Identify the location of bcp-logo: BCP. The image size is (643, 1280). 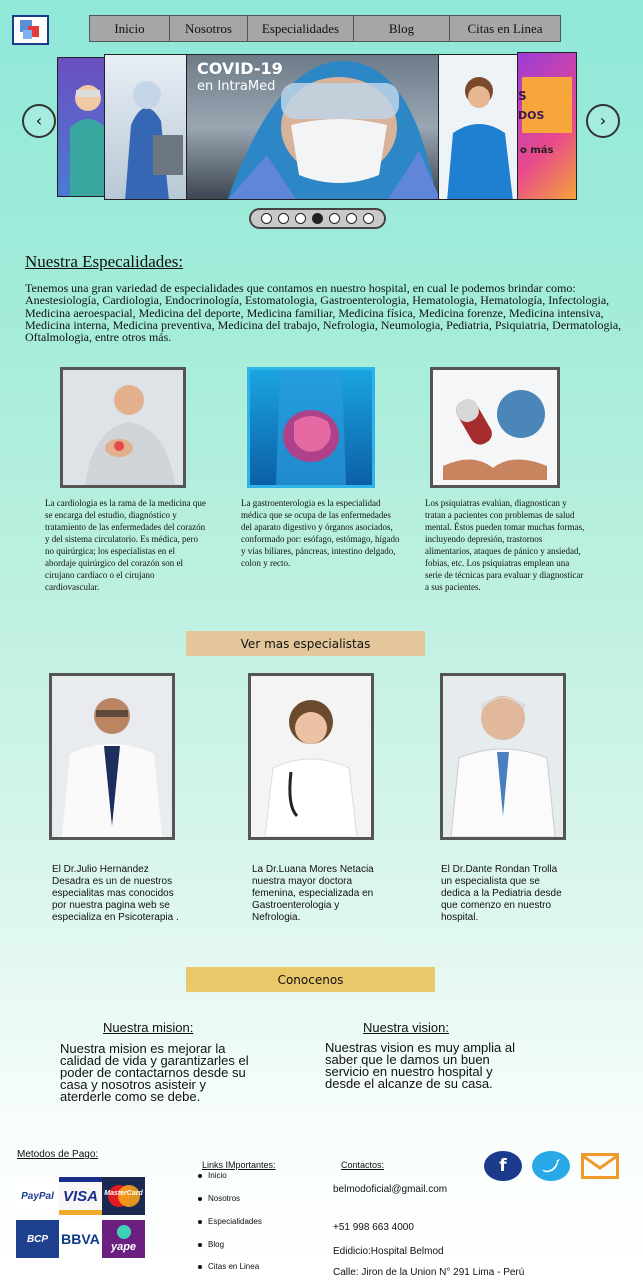
(37, 1239).